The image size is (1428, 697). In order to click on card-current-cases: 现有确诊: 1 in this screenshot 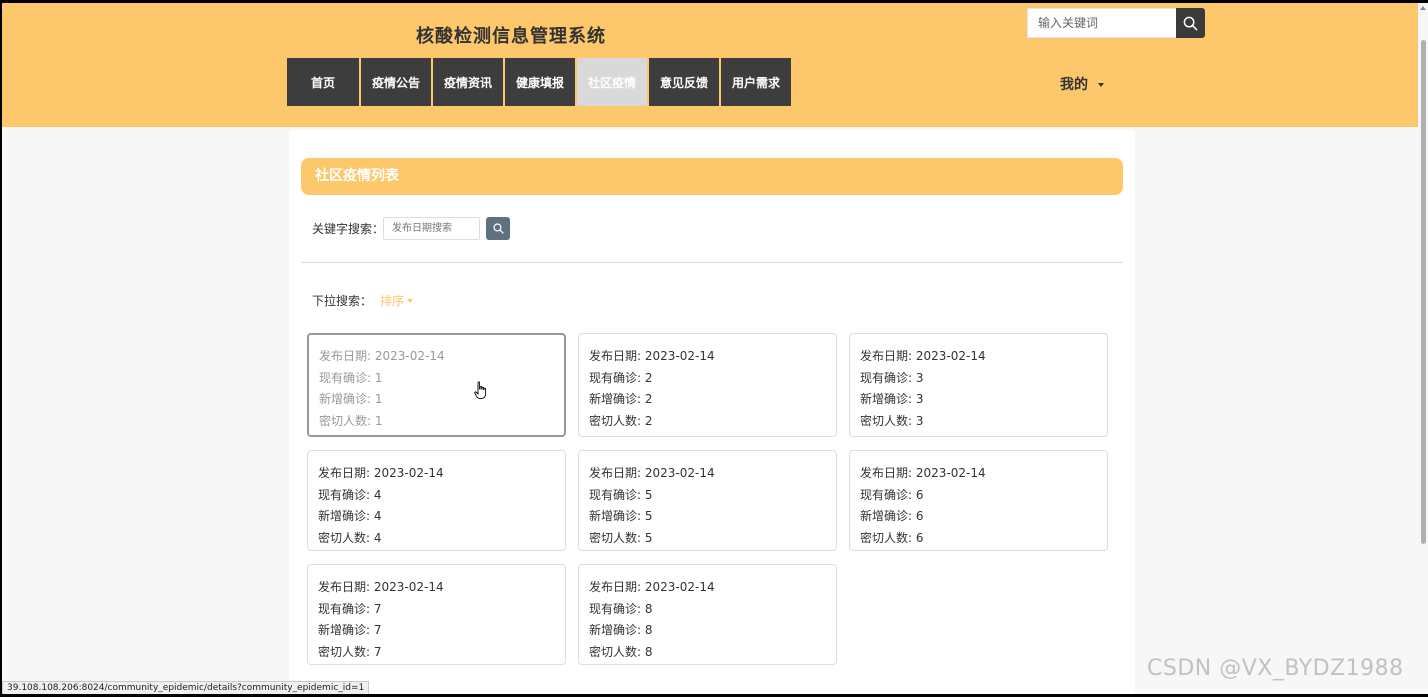, I will do `click(351, 377)`.